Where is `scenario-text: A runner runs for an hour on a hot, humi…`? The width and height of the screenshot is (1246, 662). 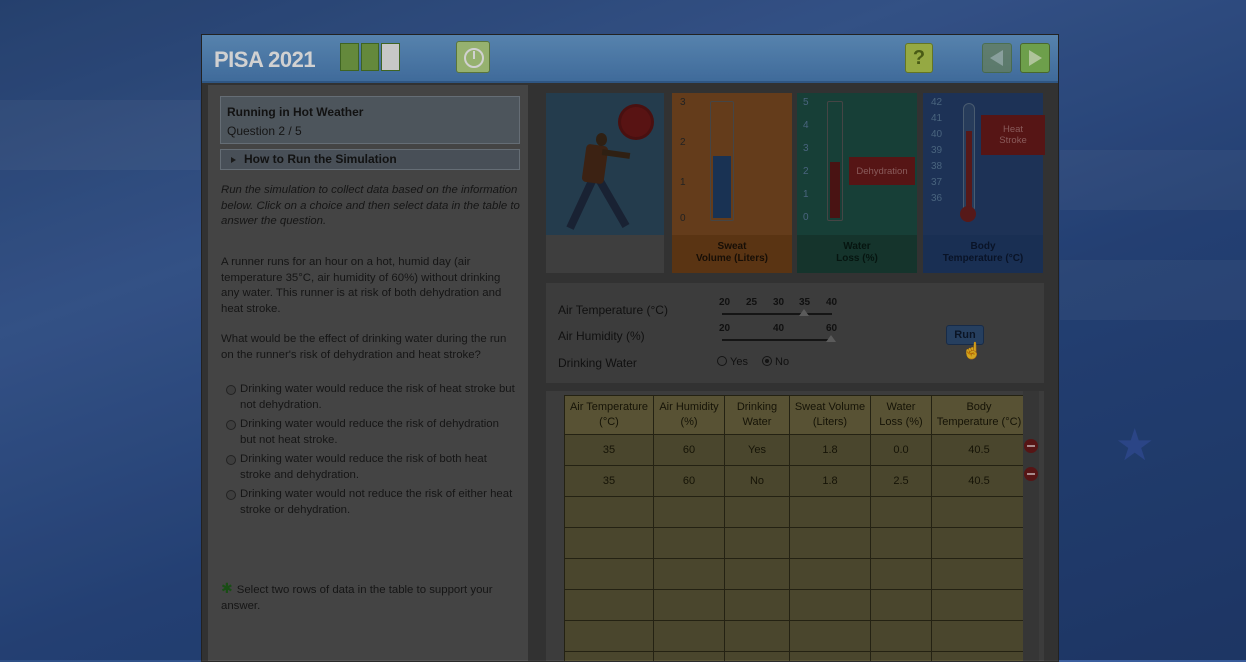
scenario-text: A runner runs for an hour on a hot, humi… is located at coordinates (371, 286).